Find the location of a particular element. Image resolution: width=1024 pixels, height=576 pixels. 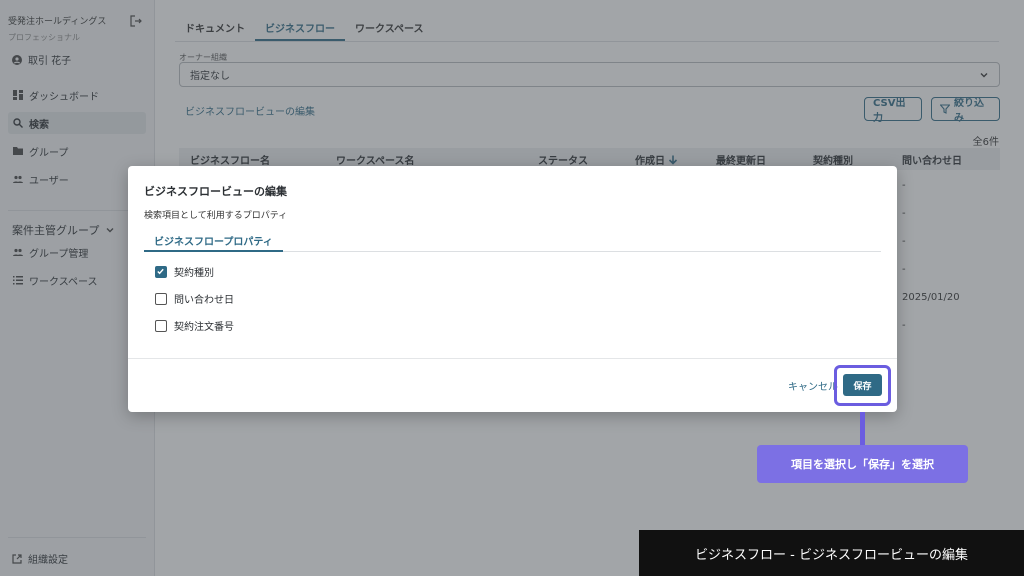

option-contract-order-number: 契約注文番号 is located at coordinates (194, 325).